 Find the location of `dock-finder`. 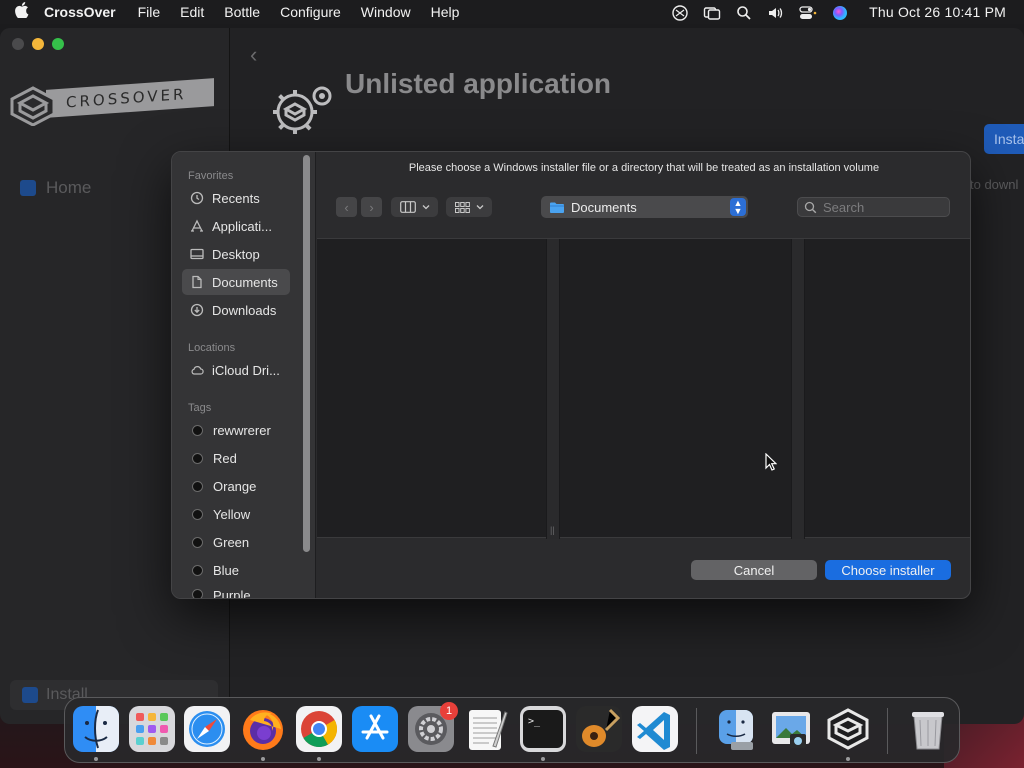

dock-finder is located at coordinates (96, 729).